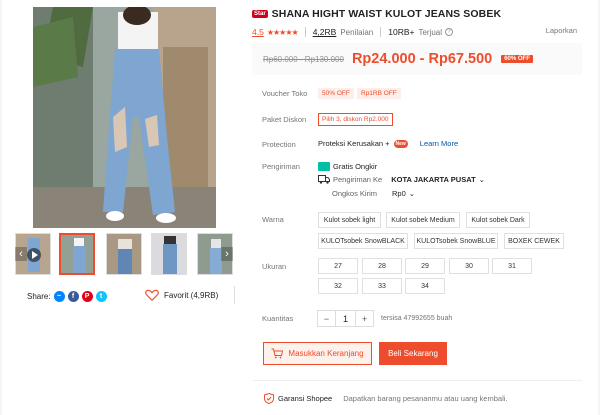 The height and width of the screenshot is (415, 600). What do you see at coordinates (425, 266) in the screenshot?
I see `size-option: 29` at bounding box center [425, 266].